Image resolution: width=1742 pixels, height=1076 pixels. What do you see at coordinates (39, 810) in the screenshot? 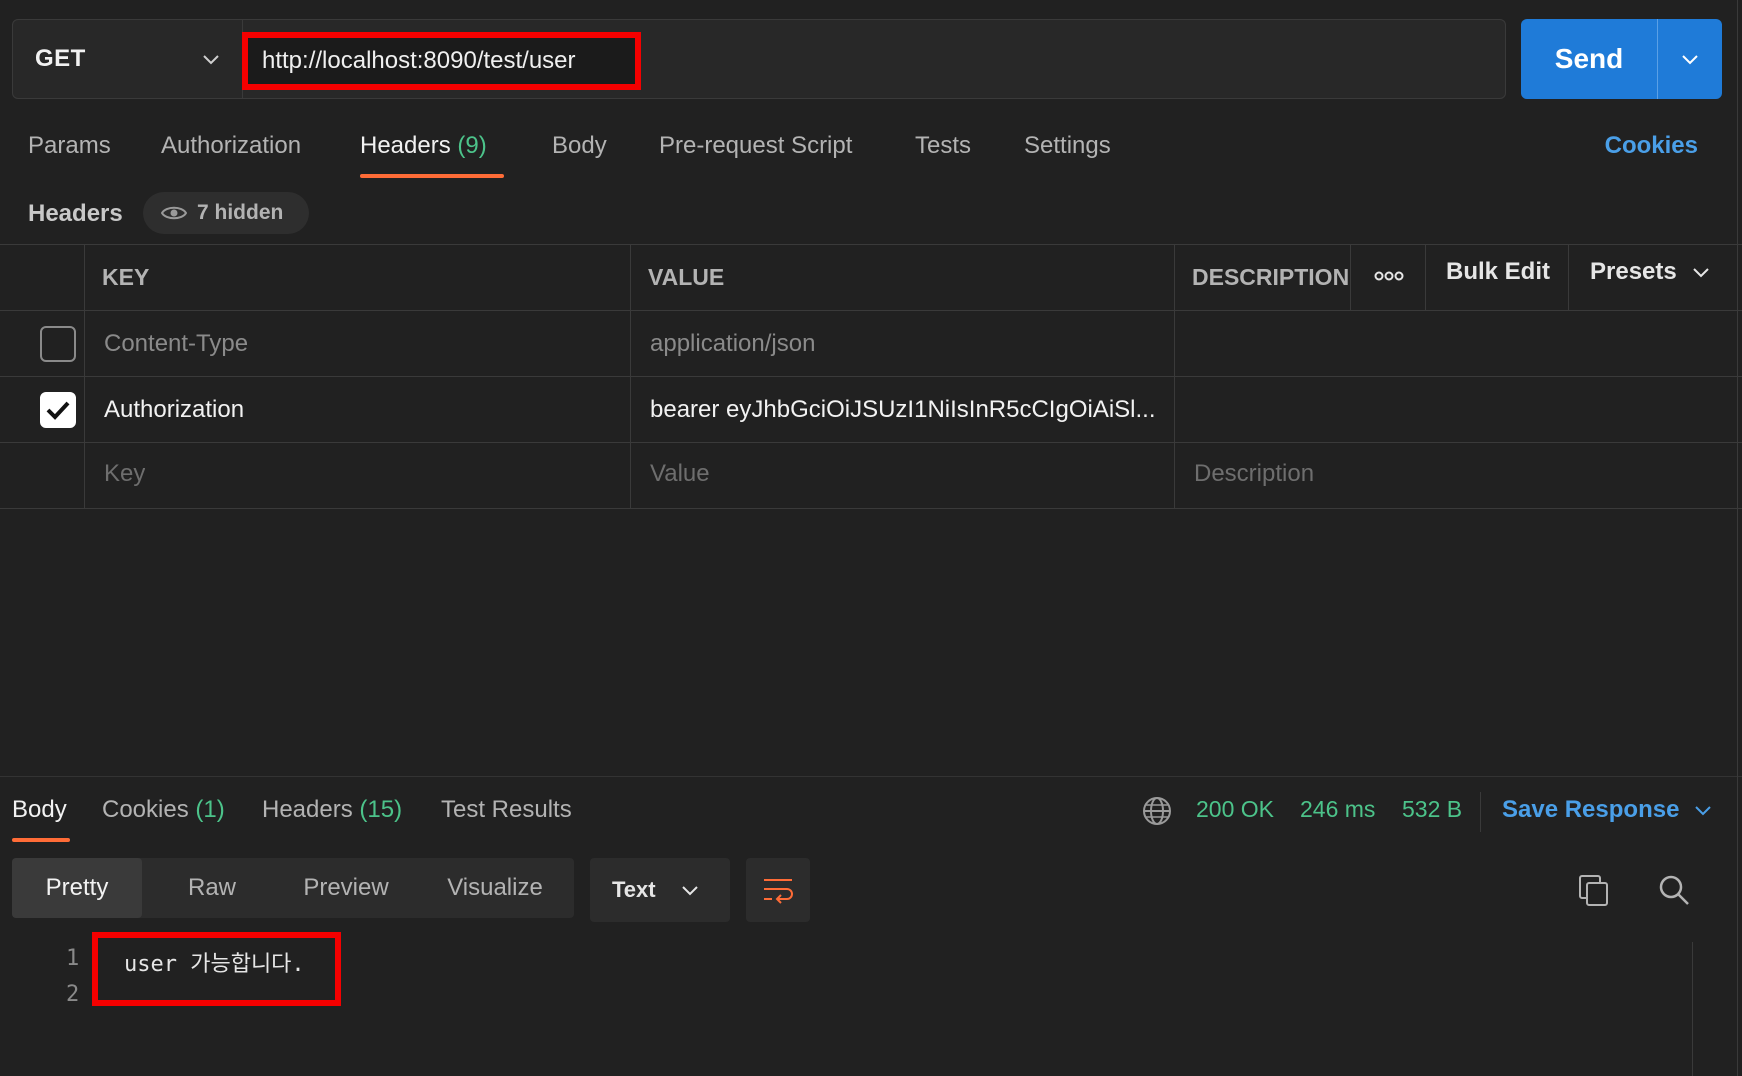
I see `response-tab-body: Body` at bounding box center [39, 810].